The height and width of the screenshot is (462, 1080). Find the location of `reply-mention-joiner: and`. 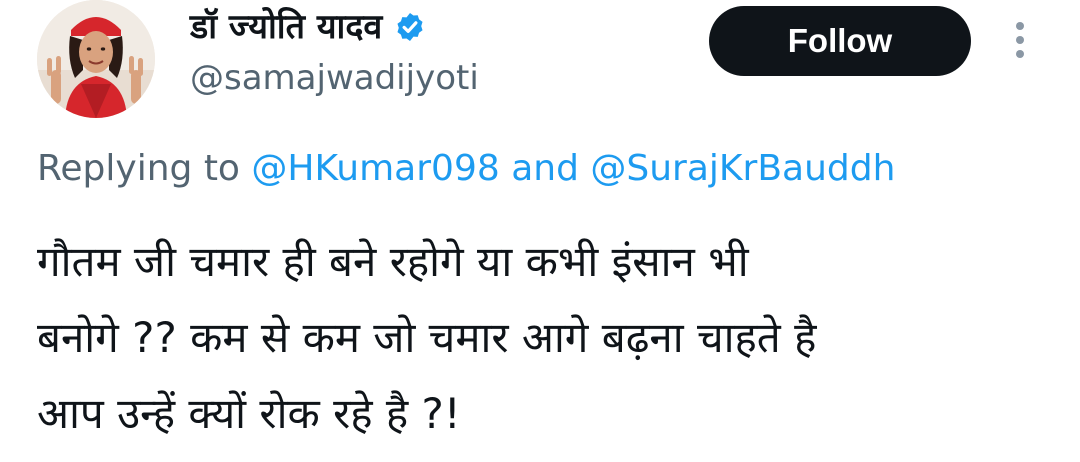

reply-mention-joiner: and is located at coordinates (545, 168).